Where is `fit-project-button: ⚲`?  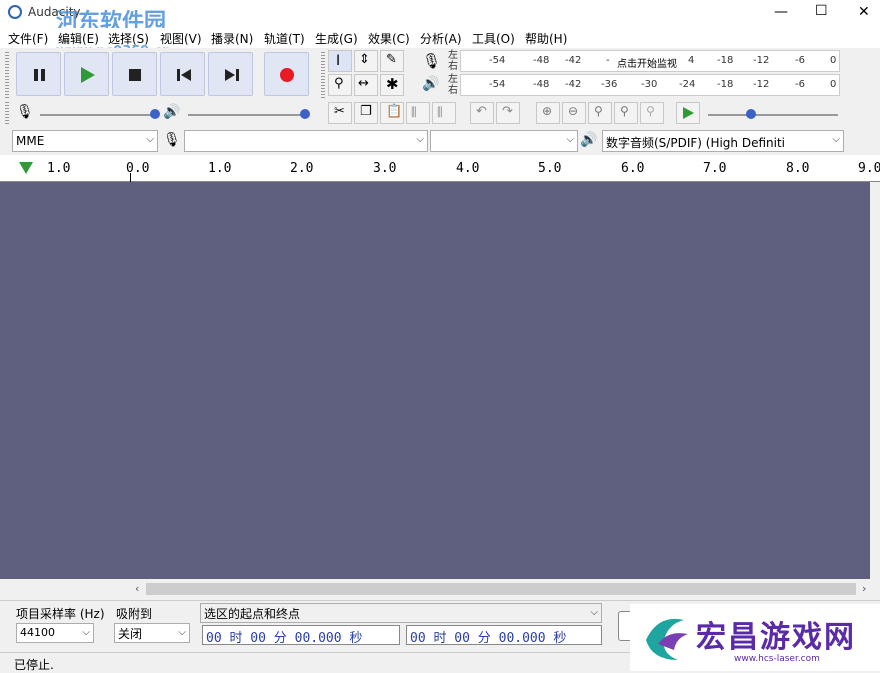
fit-project-button: ⚲ is located at coordinates (626, 113).